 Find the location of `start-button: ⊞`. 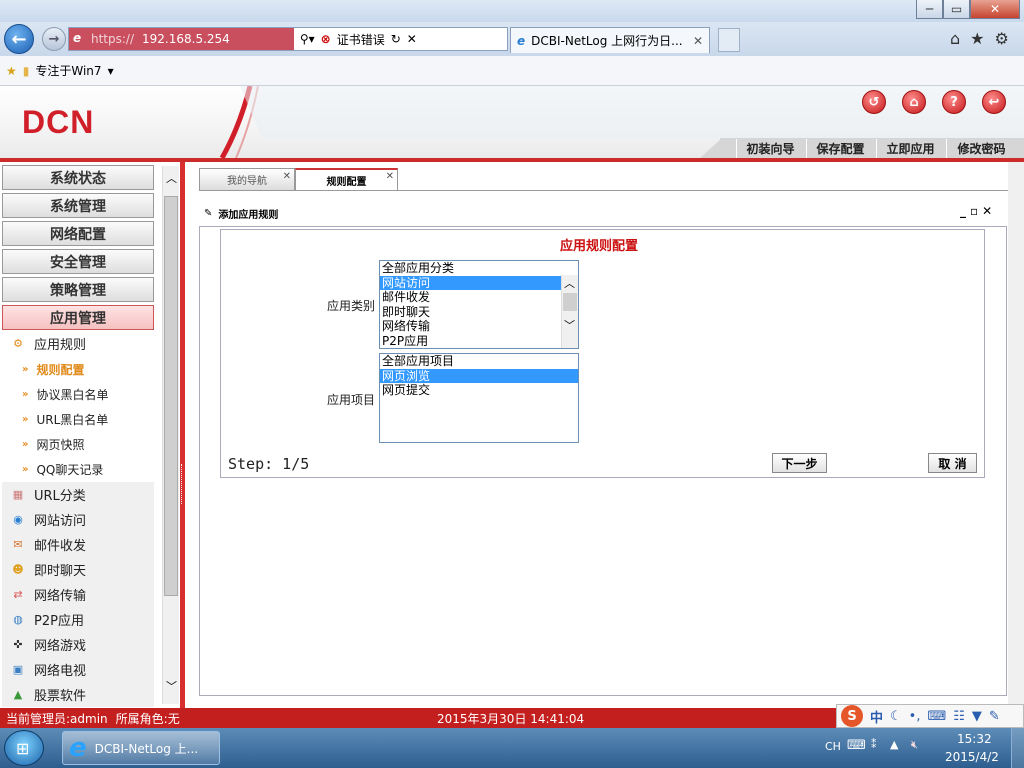

start-button: ⊞ is located at coordinates (24, 748).